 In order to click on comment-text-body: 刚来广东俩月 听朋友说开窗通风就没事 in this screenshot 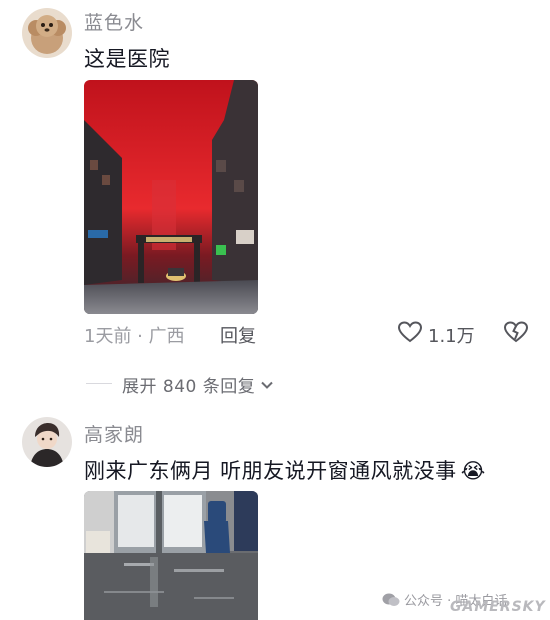, I will do `click(270, 471)`.